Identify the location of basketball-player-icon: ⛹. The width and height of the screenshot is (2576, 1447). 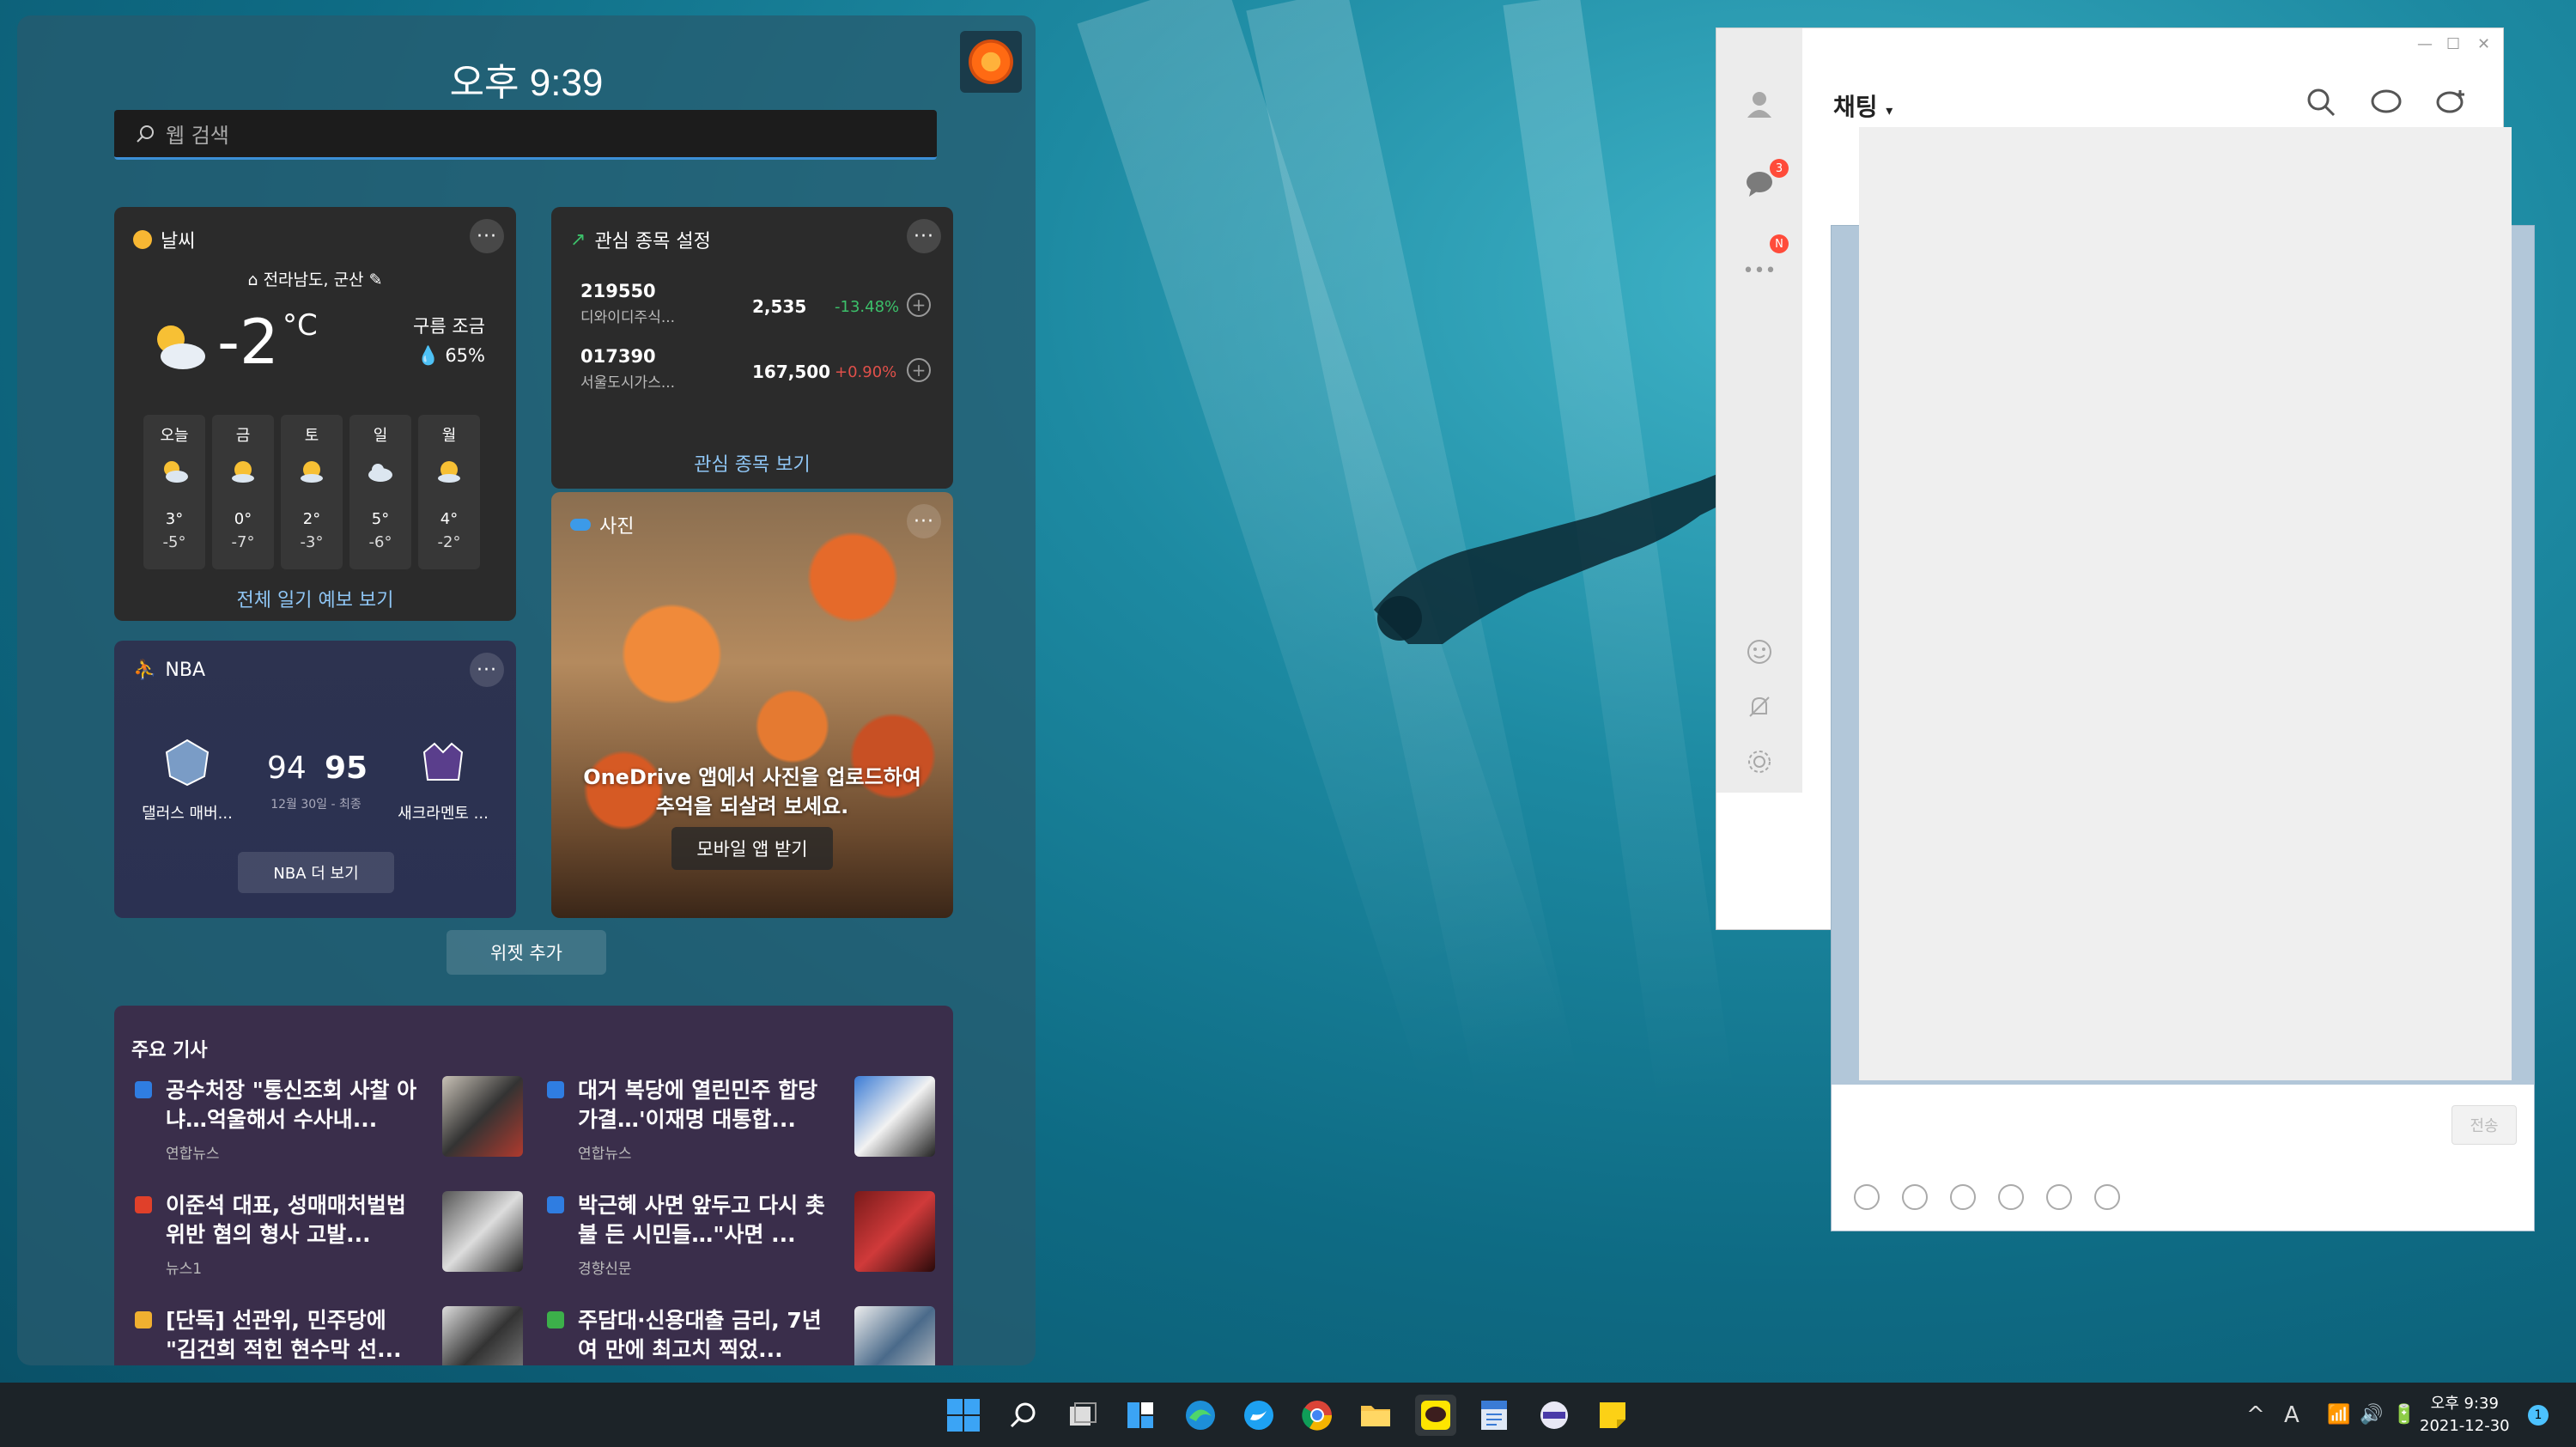
(145, 670).